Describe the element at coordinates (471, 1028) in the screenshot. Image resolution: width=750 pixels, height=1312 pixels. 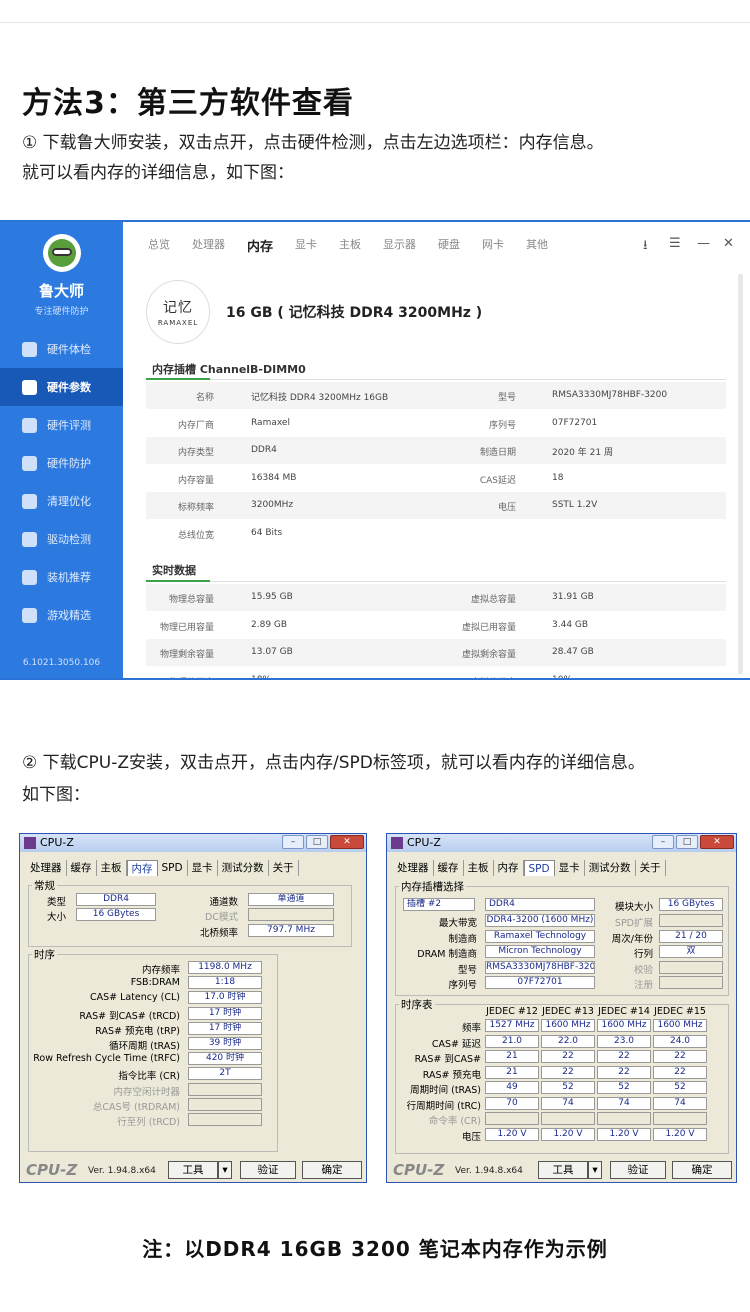
I see `jedec-row-label: 频率` at that location.